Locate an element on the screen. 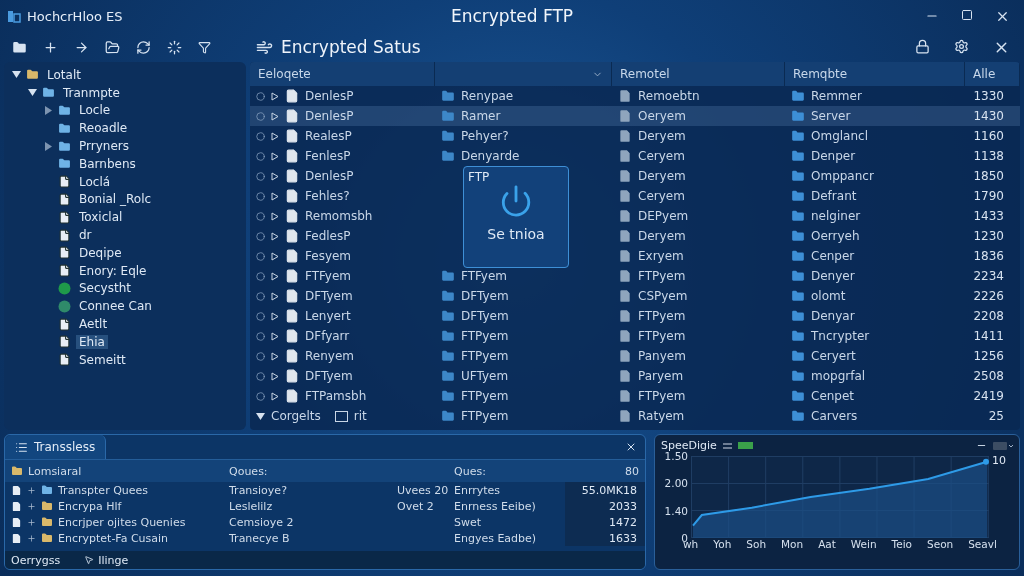 Image resolution: width=1024 pixels, height=576 pixels. queue-name: Encrjper ojites Quenies is located at coordinates (122, 522).